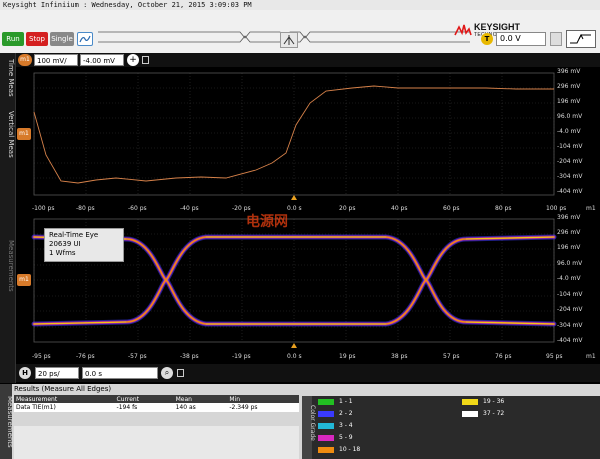 This screenshot has height=459, width=600. Describe the element at coordinates (56, 60) in the screenshot. I see `vertical-scale-input: 100 mV/` at that location.